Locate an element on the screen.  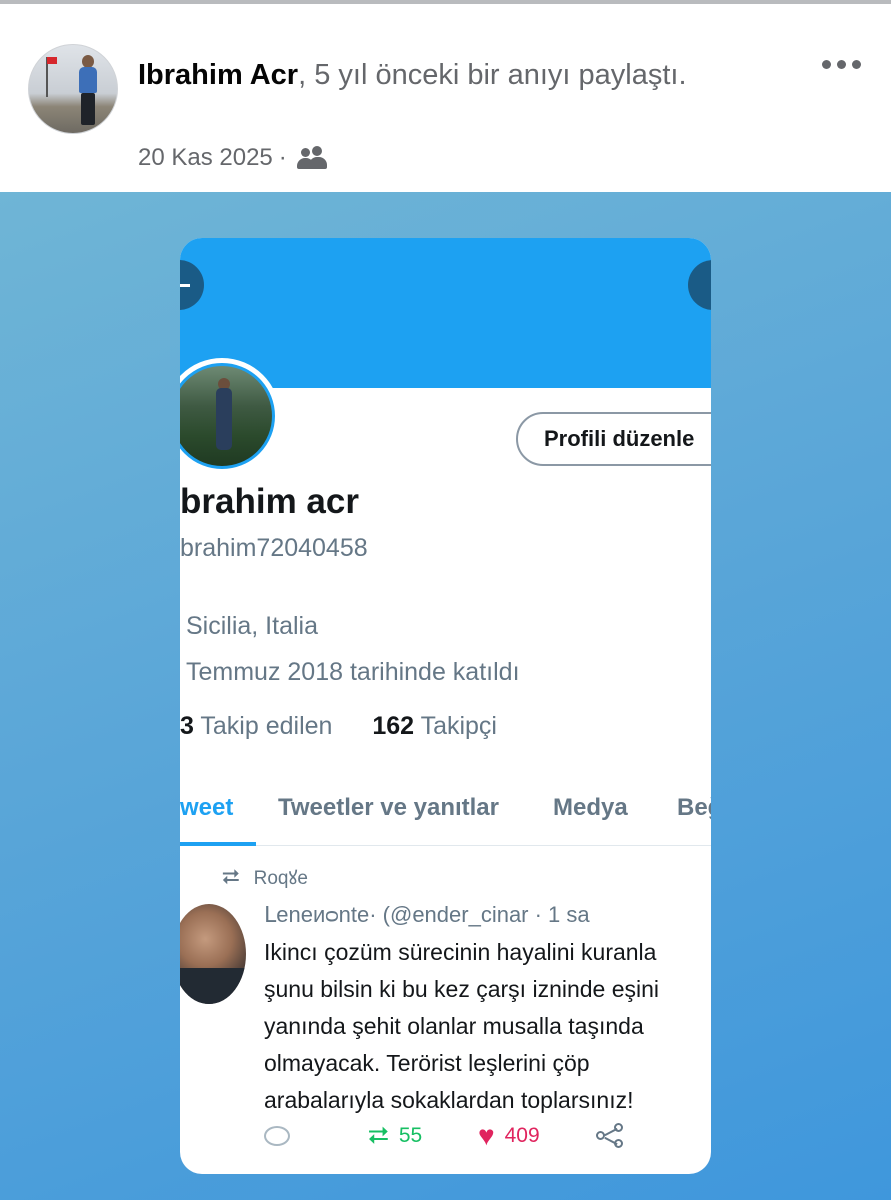
tweet-line: yanında şehit olanlar musalla taşında is located at coordinates (454, 1026).